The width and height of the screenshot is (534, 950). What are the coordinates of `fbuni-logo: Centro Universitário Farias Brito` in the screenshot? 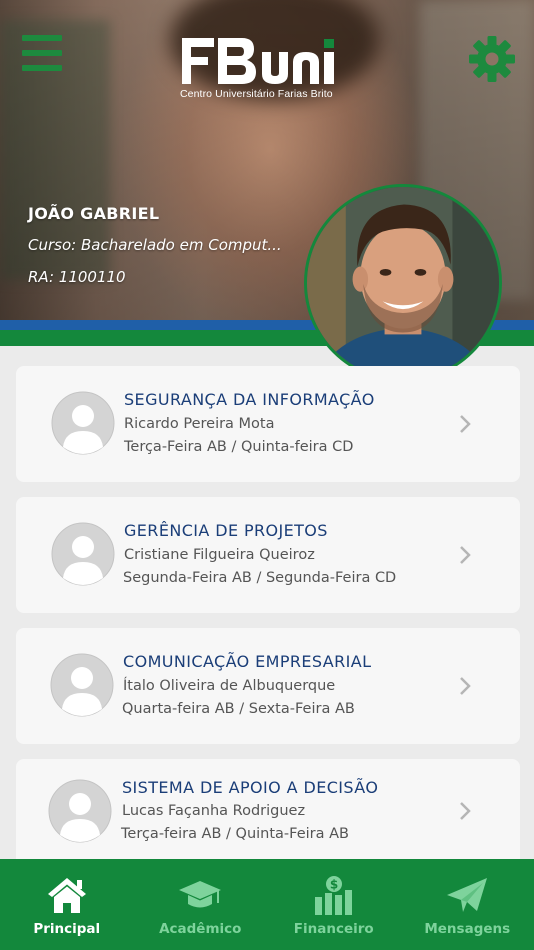 It's located at (263, 68).